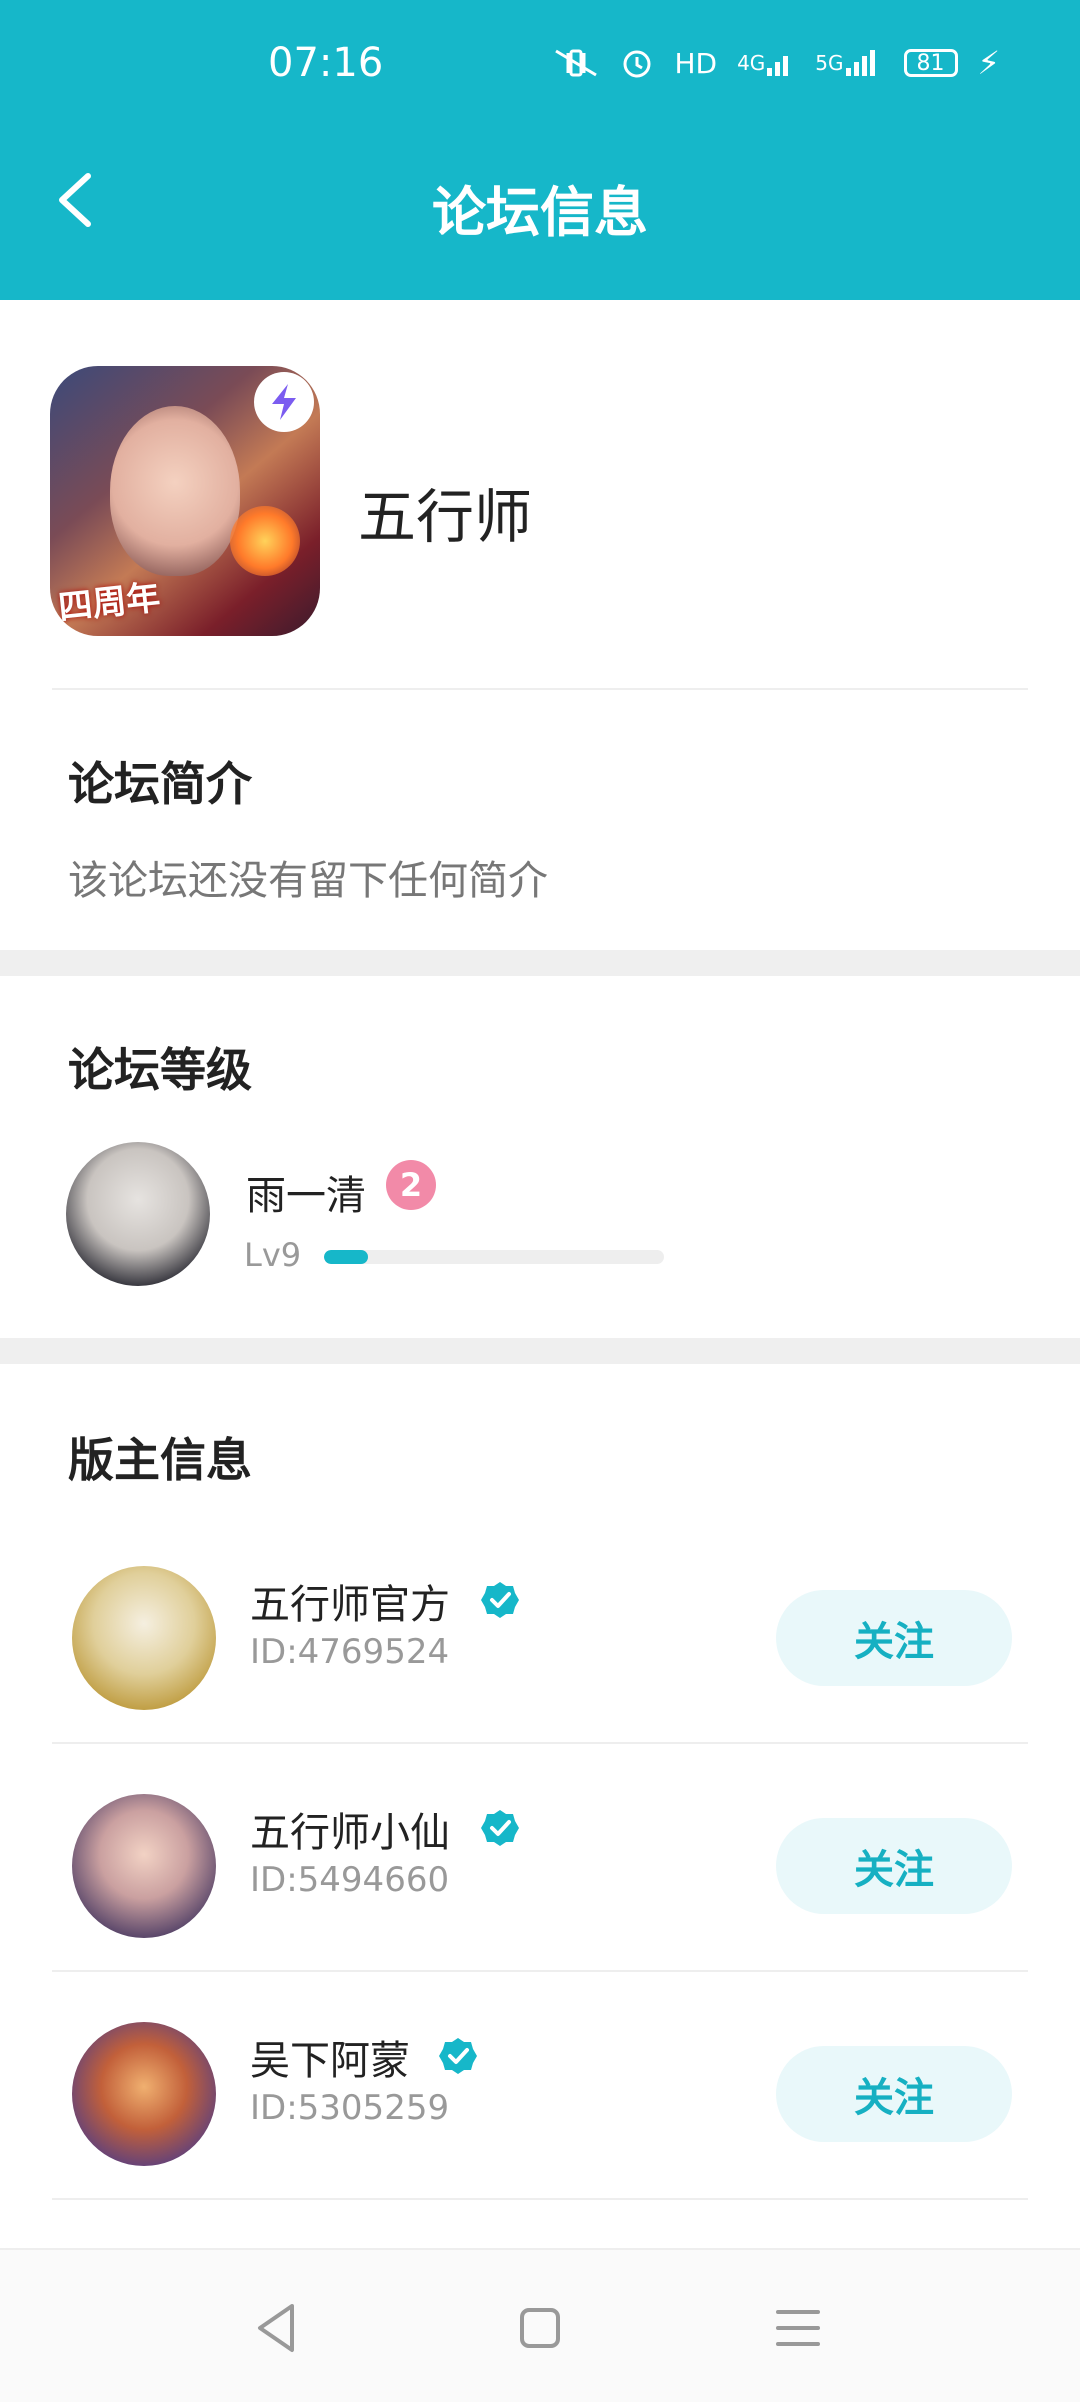  I want to click on list-item: 吴下阿蒙 ID:5305259 关注, so click(540, 2092).